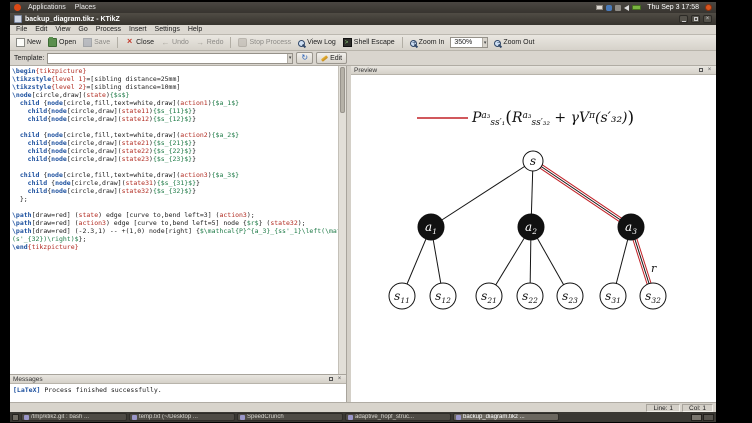 The height and width of the screenshot is (423, 752). Describe the element at coordinates (47, 7) in the screenshot. I see `applications-menu: Applications` at that location.